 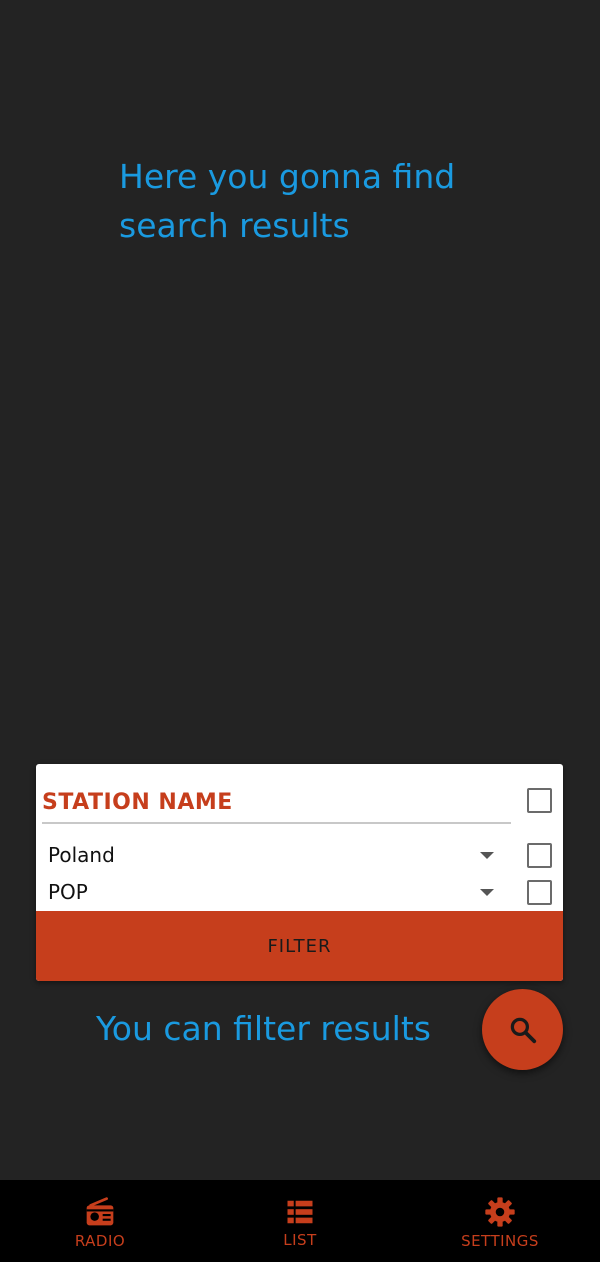 What do you see at coordinates (81, 855) in the screenshot?
I see `country-select-value: Poland` at bounding box center [81, 855].